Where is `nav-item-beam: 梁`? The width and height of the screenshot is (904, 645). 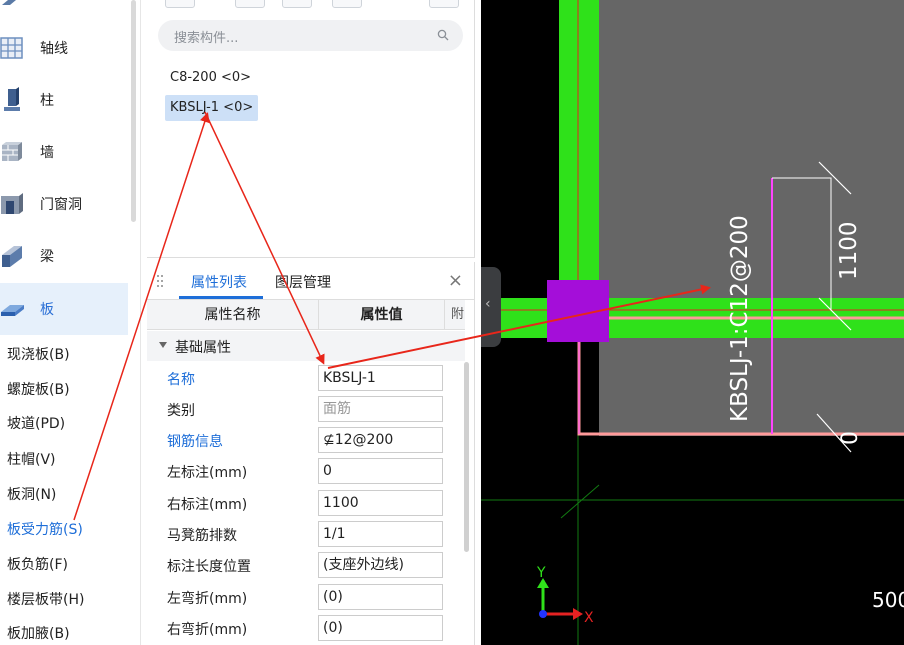 nav-item-beam: 梁 is located at coordinates (64, 256).